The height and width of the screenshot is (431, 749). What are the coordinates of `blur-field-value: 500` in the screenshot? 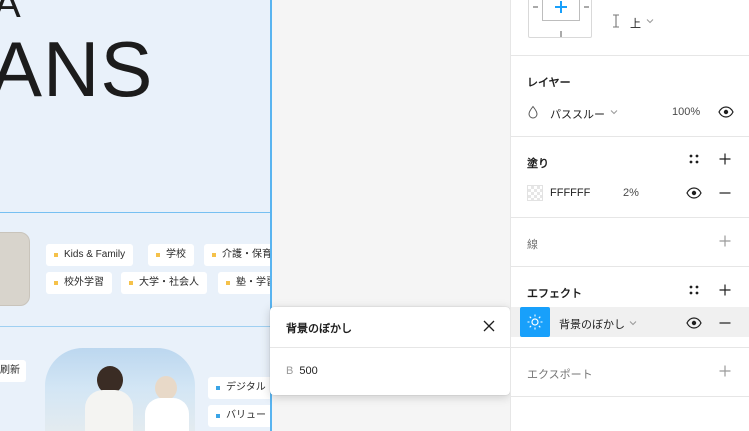 It's located at (308, 371).